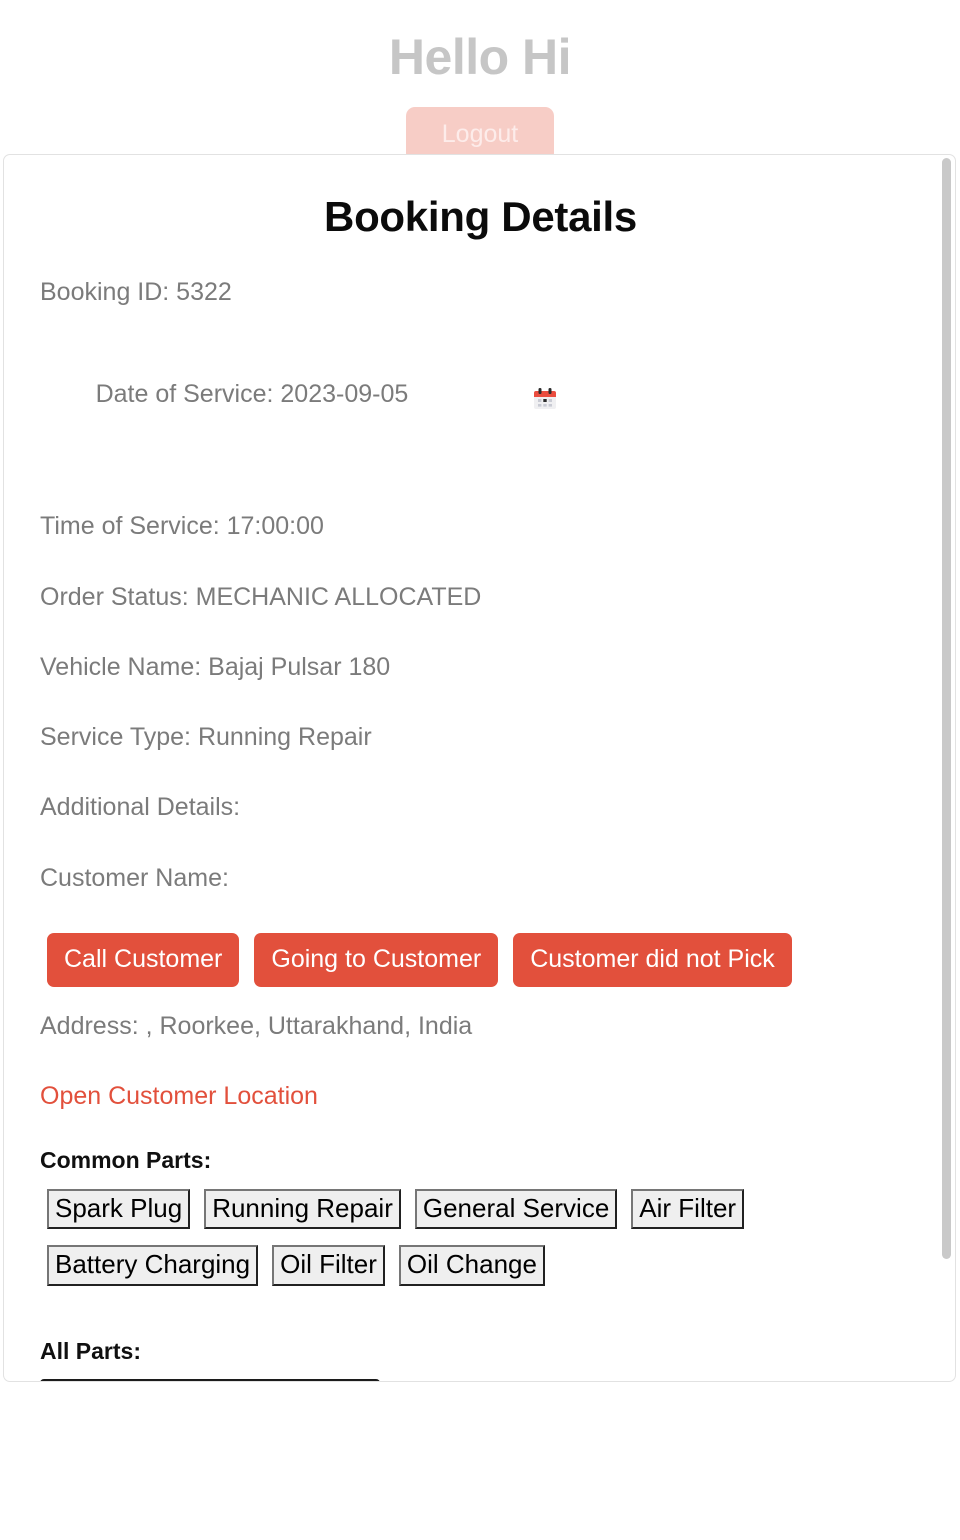 This screenshot has height=1540, width=960. Describe the element at coordinates (90, 1350) in the screenshot. I see `all-parts-label: All Parts:` at that location.